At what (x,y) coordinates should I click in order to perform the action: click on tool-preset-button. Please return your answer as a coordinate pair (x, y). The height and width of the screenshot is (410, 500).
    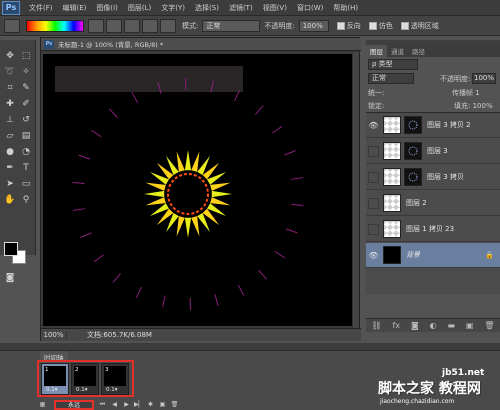
    Looking at the image, I should click on (12, 25).